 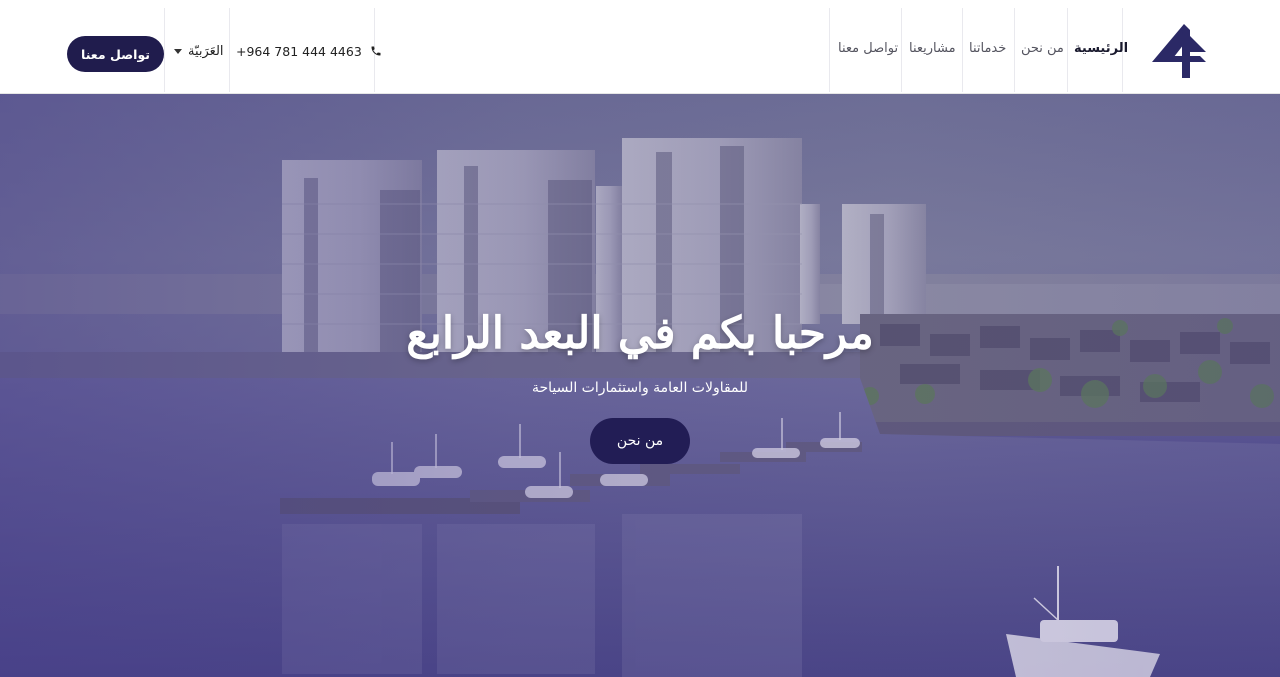 I want to click on nav-about: من نحن, so click(x=1042, y=51).